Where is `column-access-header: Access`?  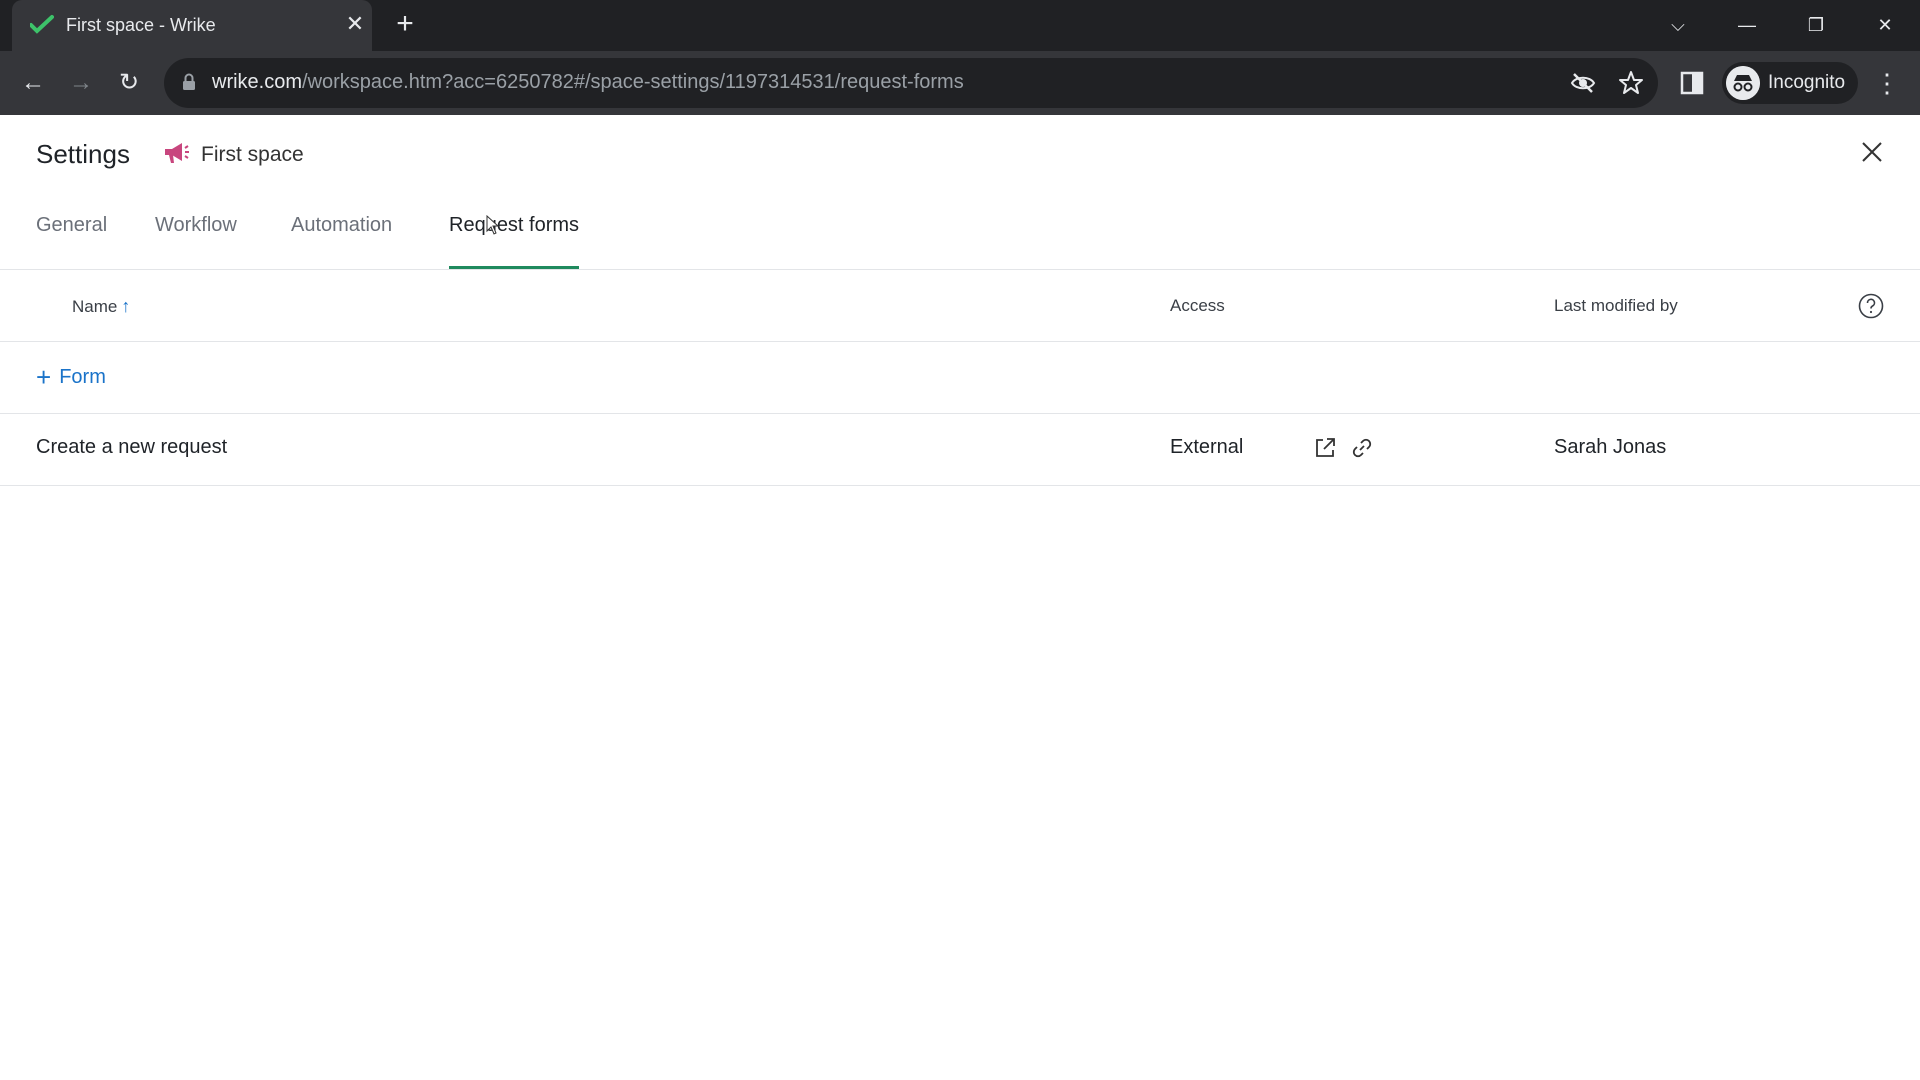
column-access-header: Access is located at coordinates (1197, 305).